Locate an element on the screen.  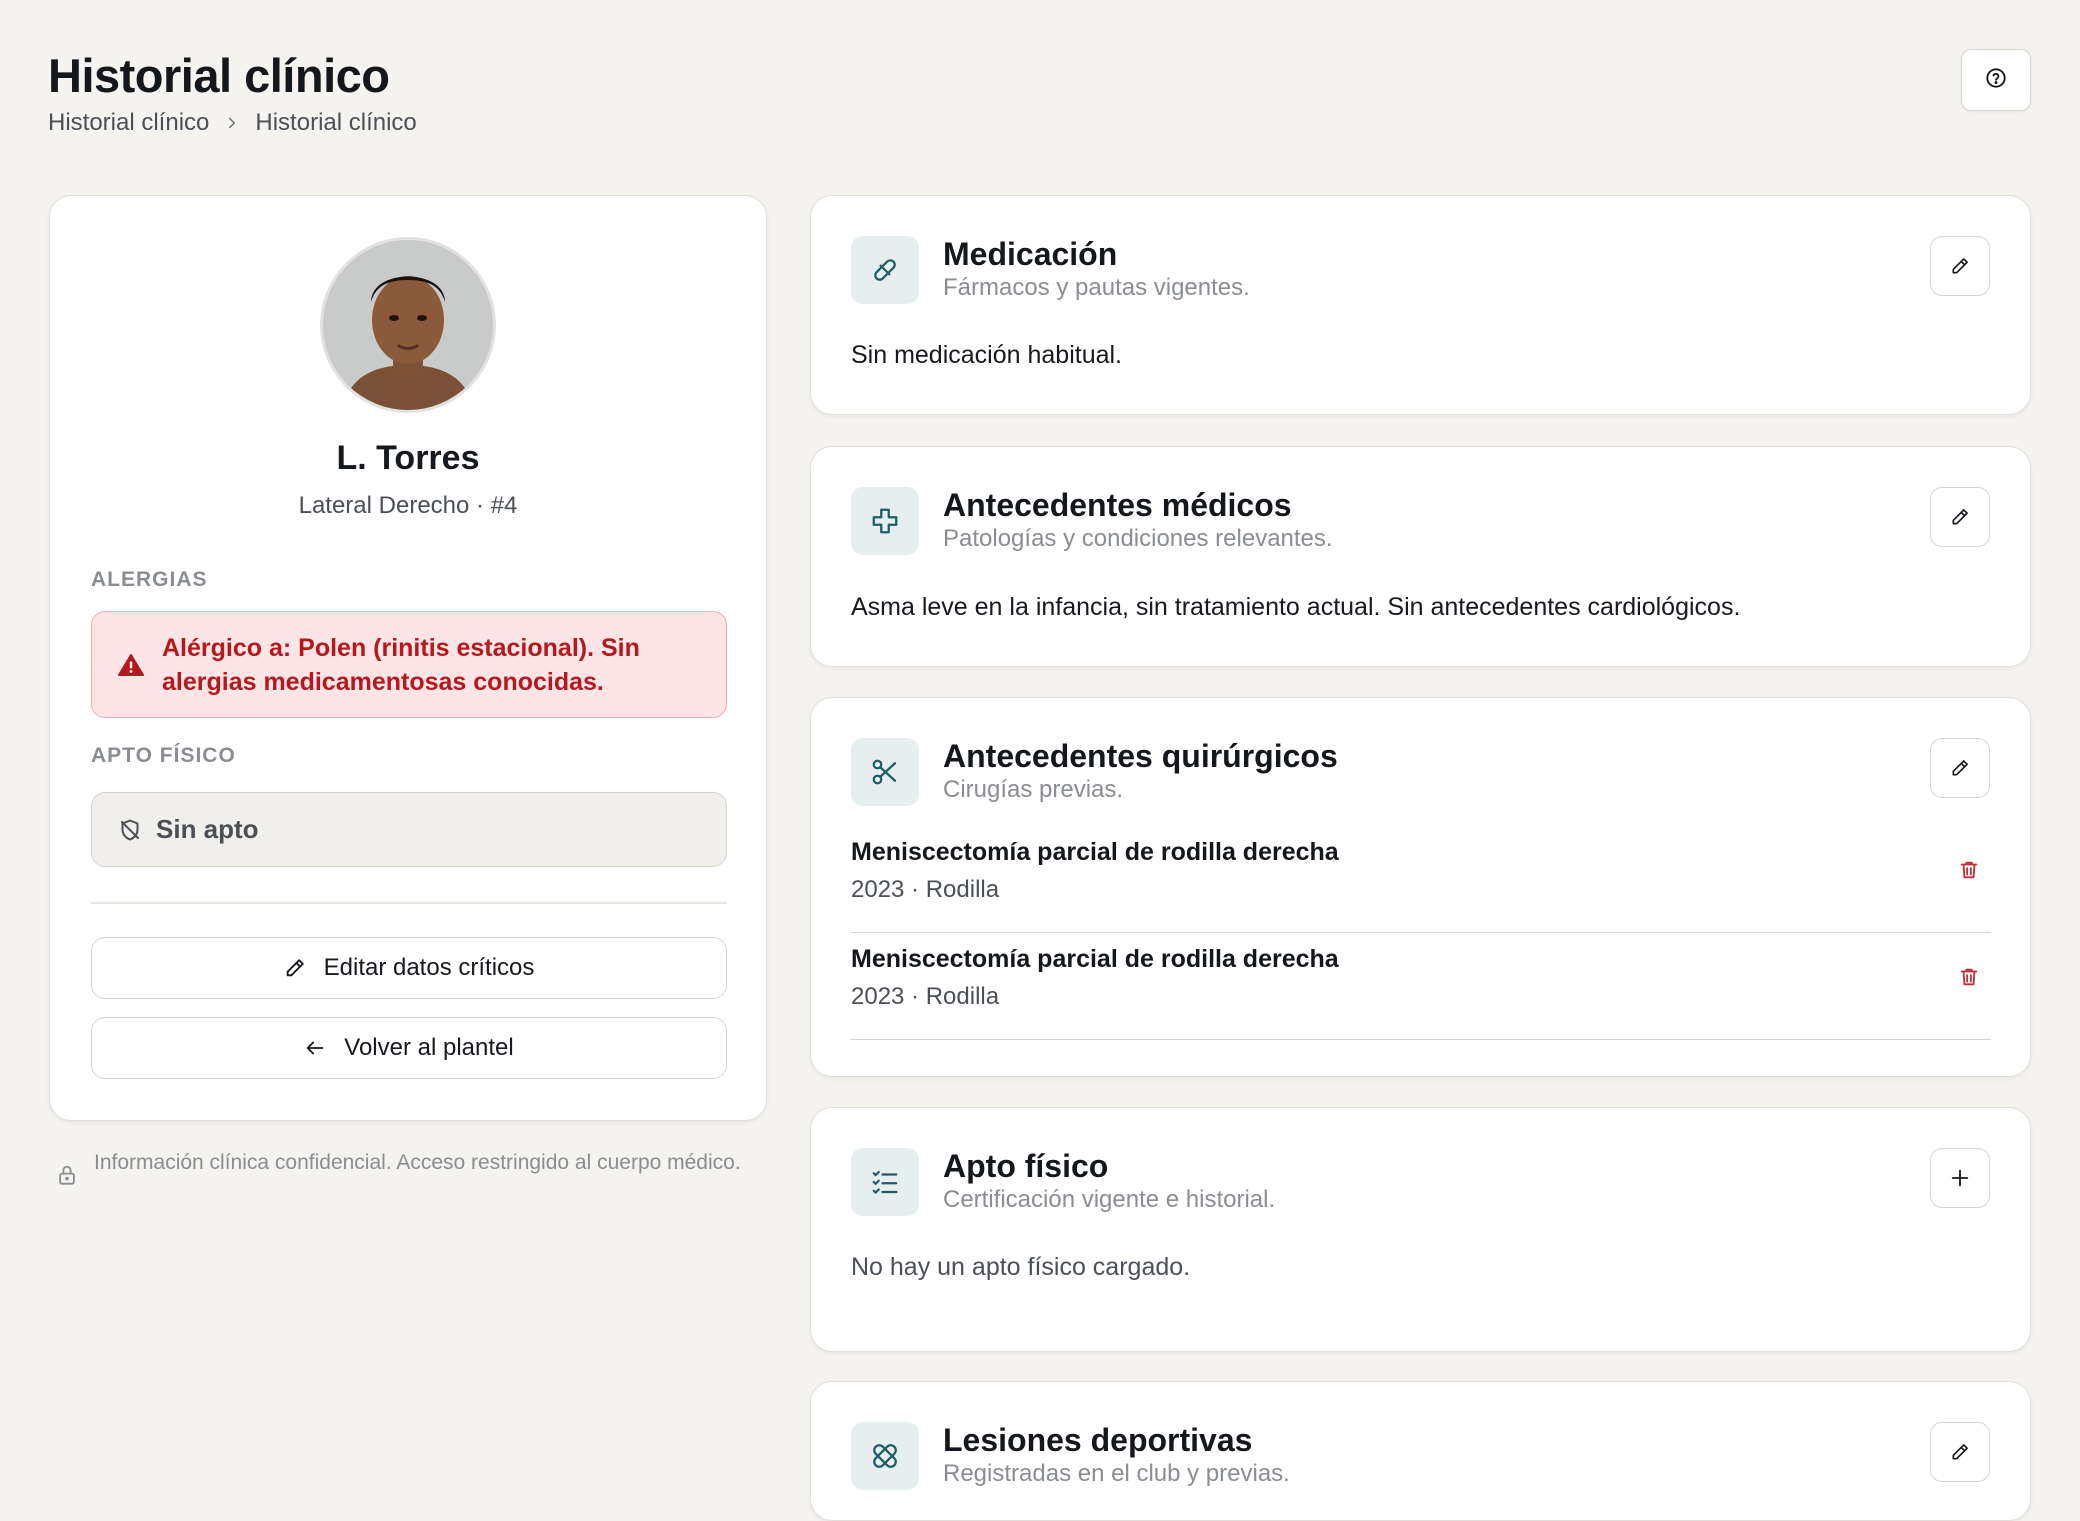
edit-medical-history-button is located at coordinates (1960, 517).